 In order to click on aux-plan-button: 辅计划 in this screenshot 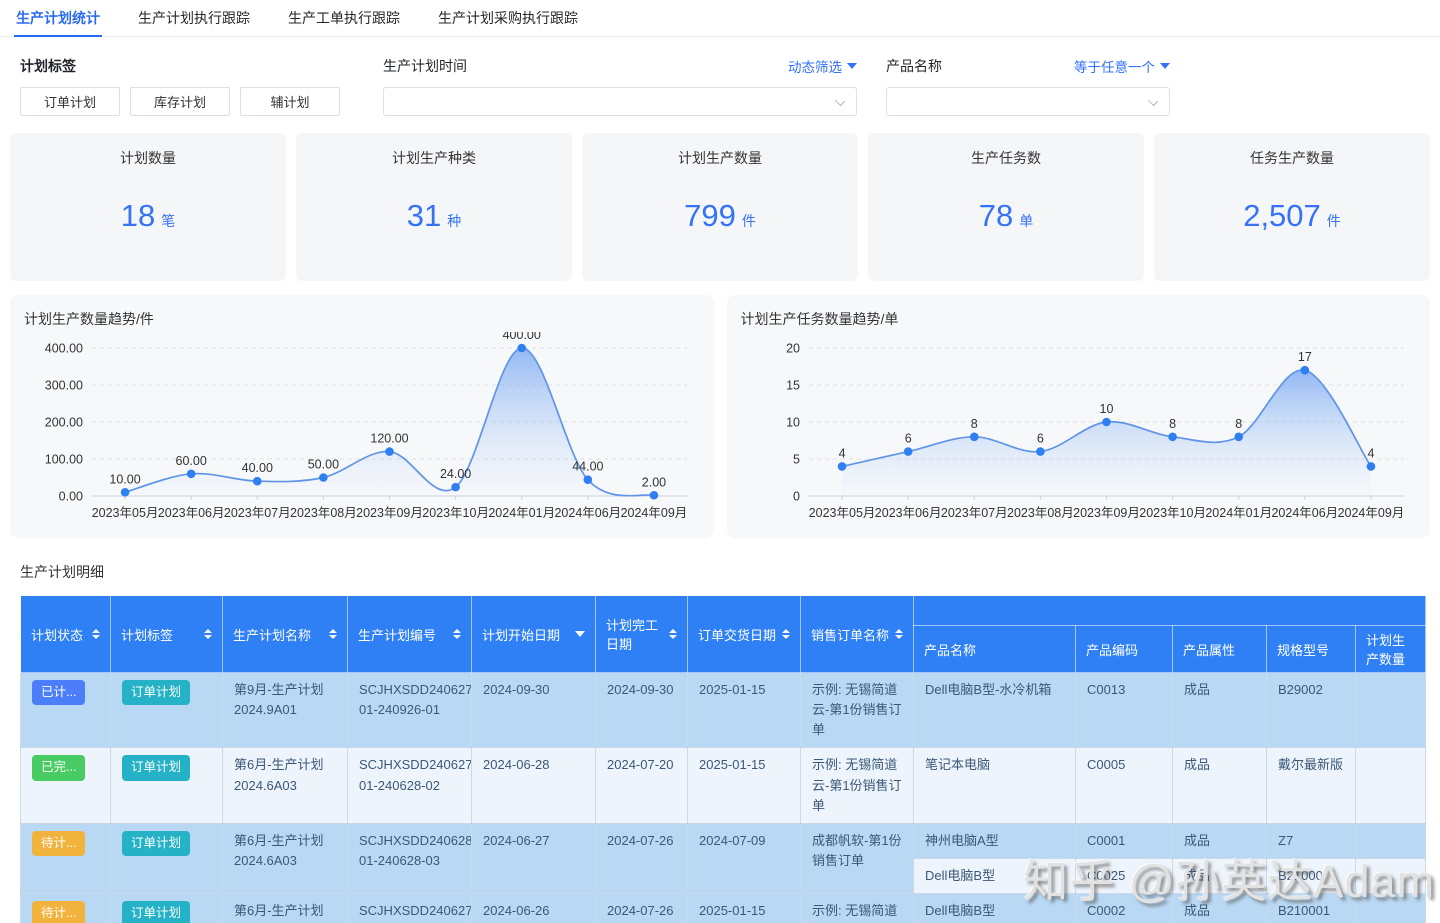, I will do `click(290, 101)`.